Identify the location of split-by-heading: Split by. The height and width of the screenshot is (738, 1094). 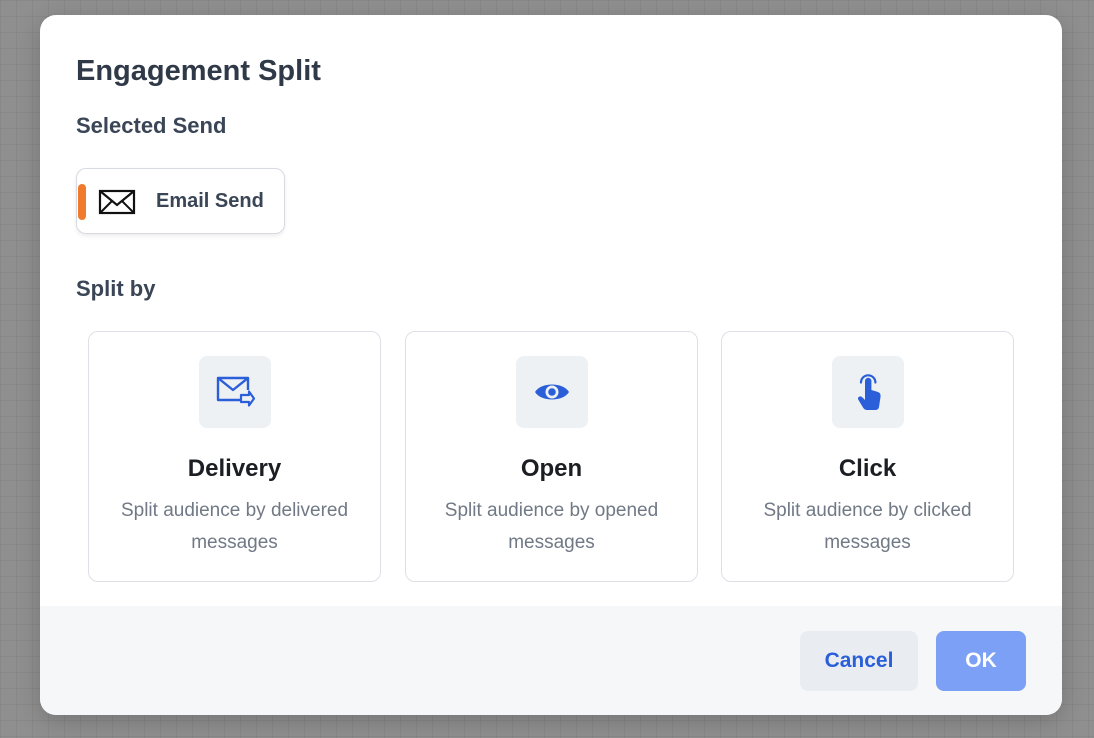
(116, 288).